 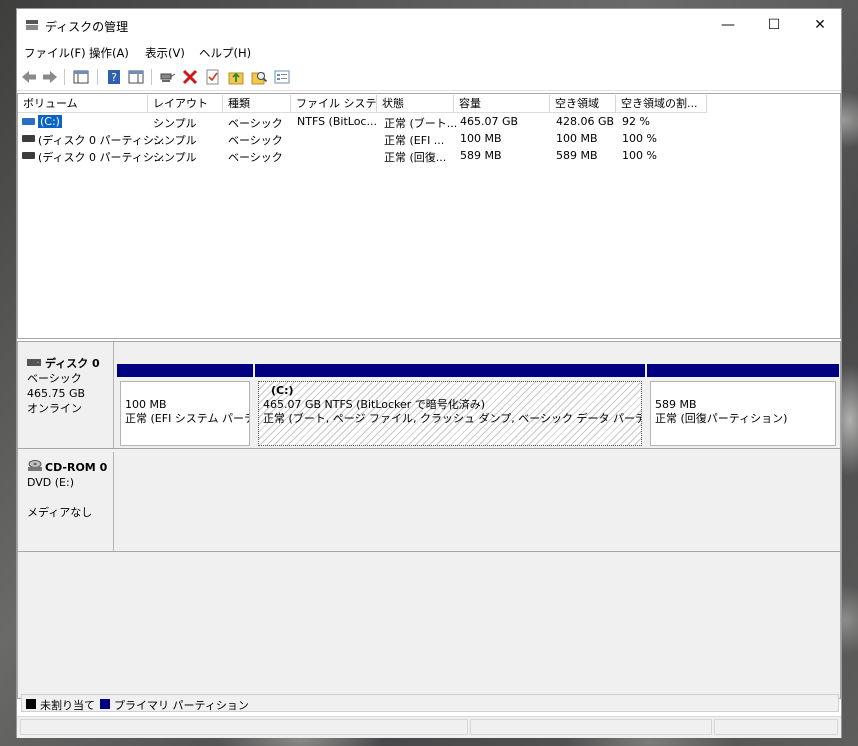 I want to click on legend-label-primary: プライマリ パーティション, so click(x=181, y=705).